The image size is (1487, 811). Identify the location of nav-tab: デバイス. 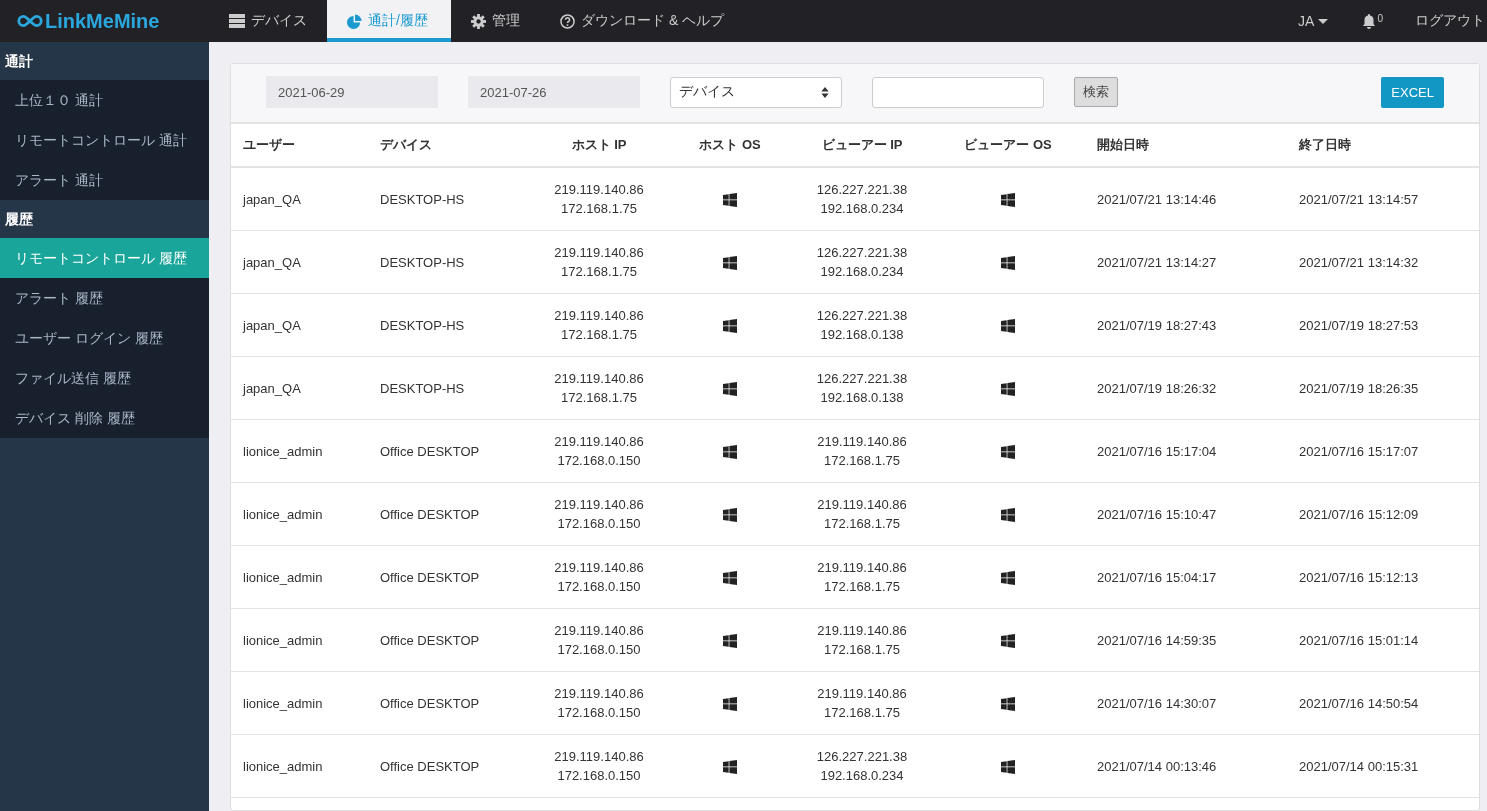
(268, 21).